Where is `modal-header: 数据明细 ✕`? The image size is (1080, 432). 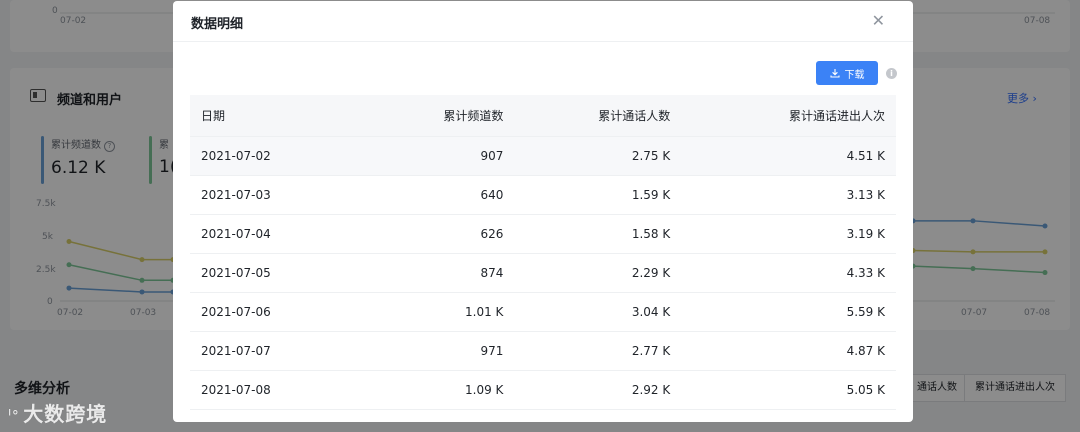
modal-header: 数据明细 ✕ is located at coordinates (543, 21).